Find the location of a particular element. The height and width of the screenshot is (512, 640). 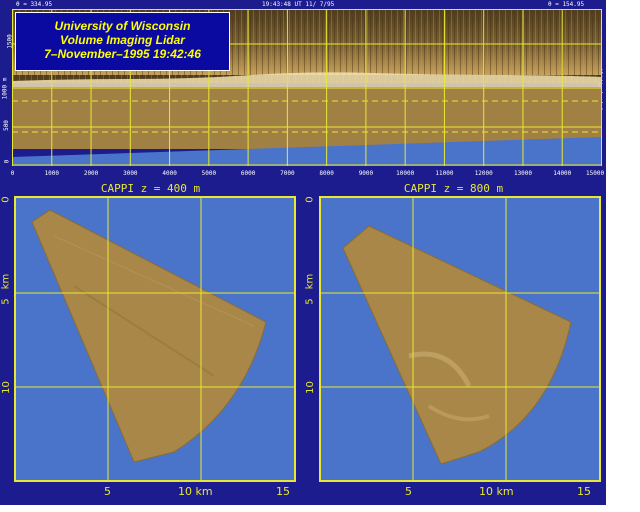

rhi-x-tick: 3000 is located at coordinates (130, 173).